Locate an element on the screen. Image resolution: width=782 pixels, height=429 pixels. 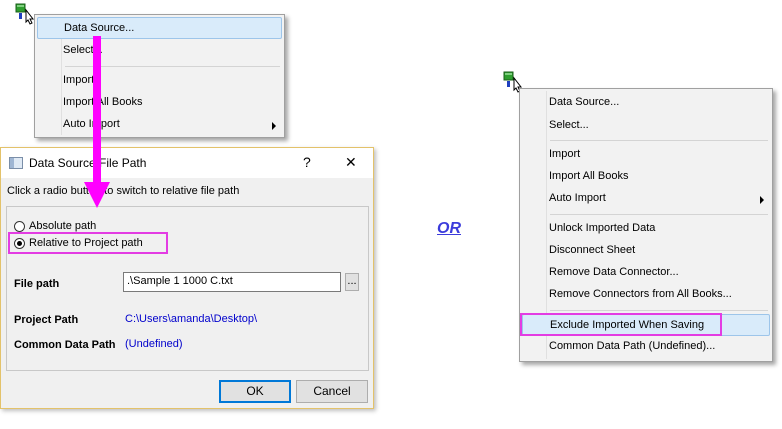
pointer-arrow is located at coordinates (97, 122).